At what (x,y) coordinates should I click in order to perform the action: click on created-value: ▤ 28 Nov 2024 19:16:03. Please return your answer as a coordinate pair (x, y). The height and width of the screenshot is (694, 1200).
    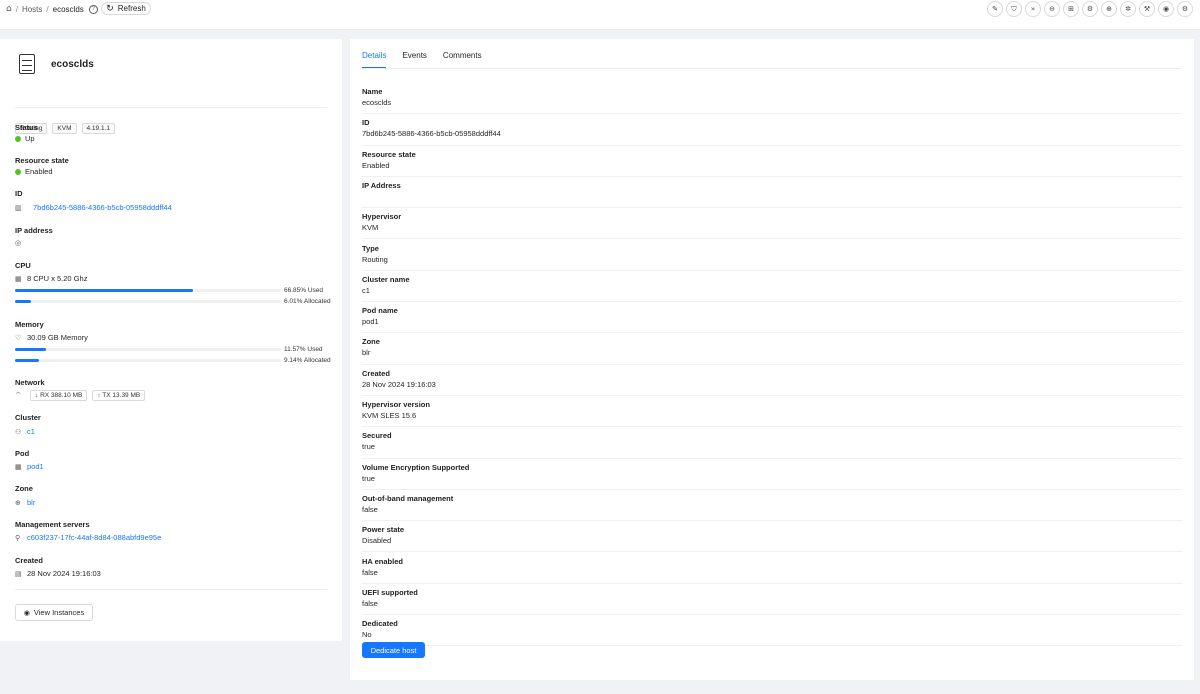
    Looking at the image, I should click on (58, 573).